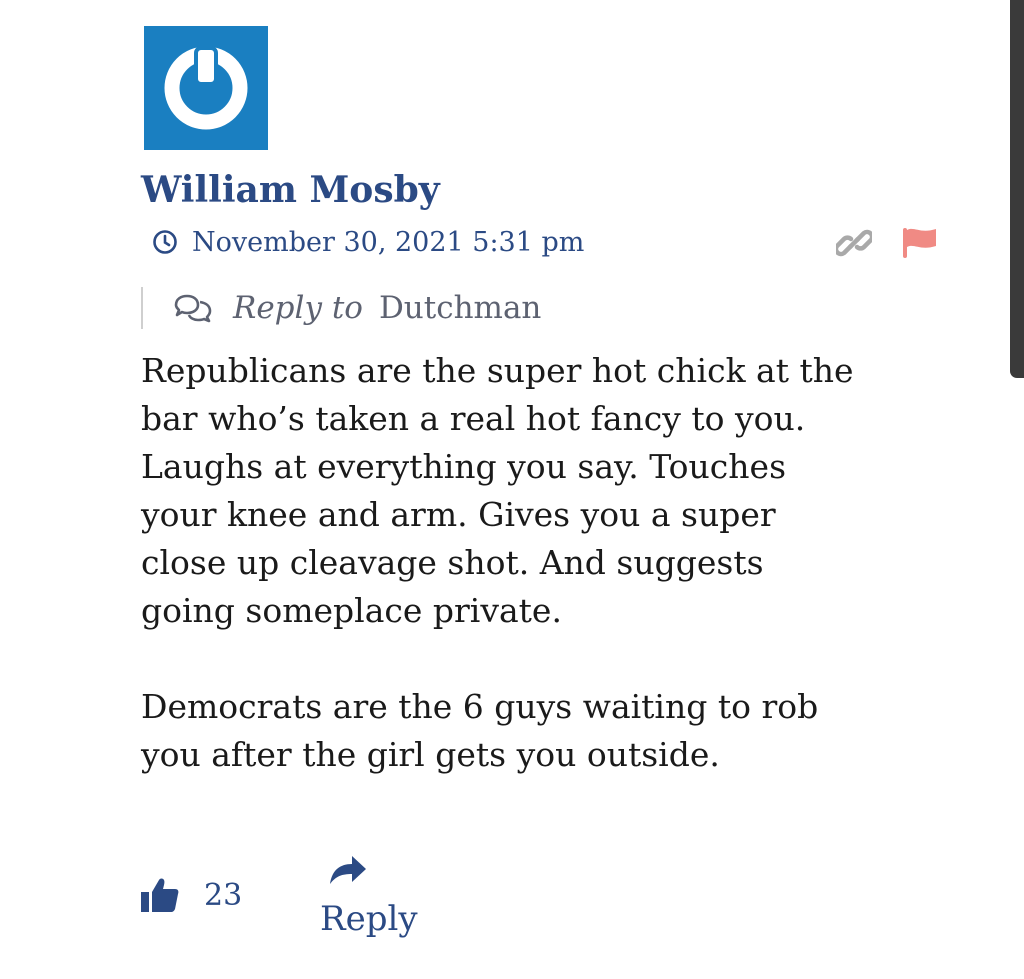 This screenshot has height=979, width=1024. What do you see at coordinates (348, 868) in the screenshot?
I see `reply-arrow-icon` at bounding box center [348, 868].